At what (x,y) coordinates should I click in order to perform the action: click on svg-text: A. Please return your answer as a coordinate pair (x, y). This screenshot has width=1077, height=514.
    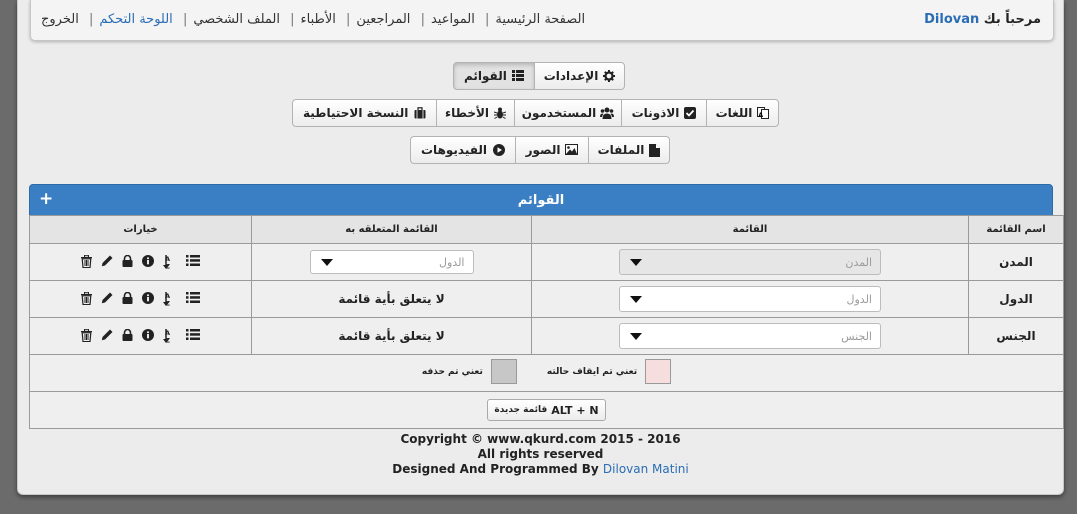
    Looking at the image, I should click on (761, 115).